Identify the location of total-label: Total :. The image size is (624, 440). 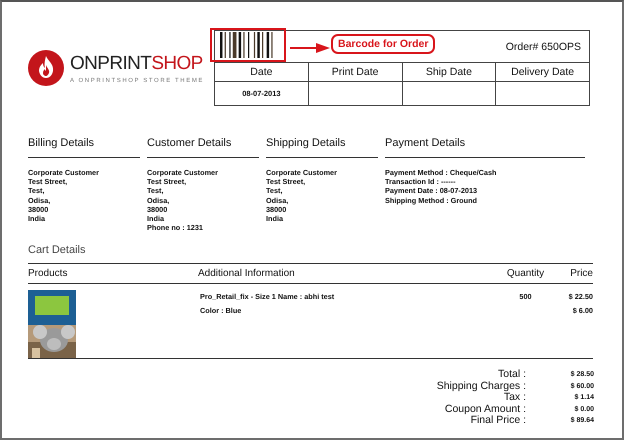
(512, 374).